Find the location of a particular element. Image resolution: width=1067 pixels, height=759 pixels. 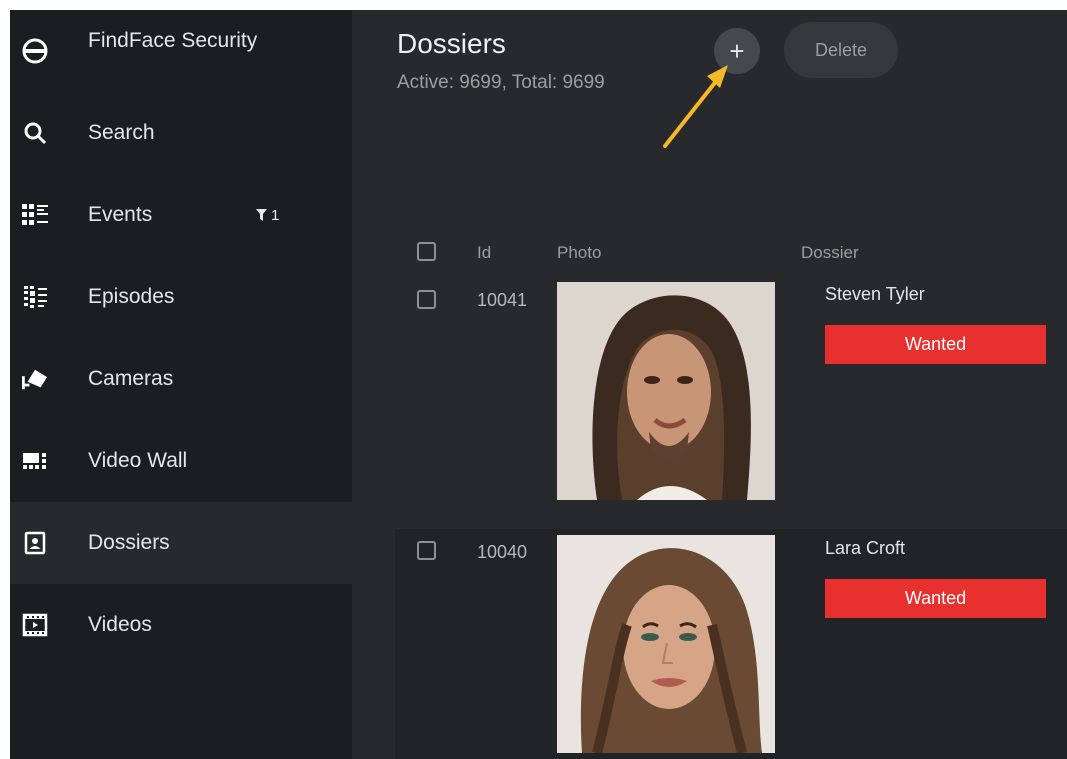

dossier-count: Active: 9699, Total: 9699 is located at coordinates (501, 82).